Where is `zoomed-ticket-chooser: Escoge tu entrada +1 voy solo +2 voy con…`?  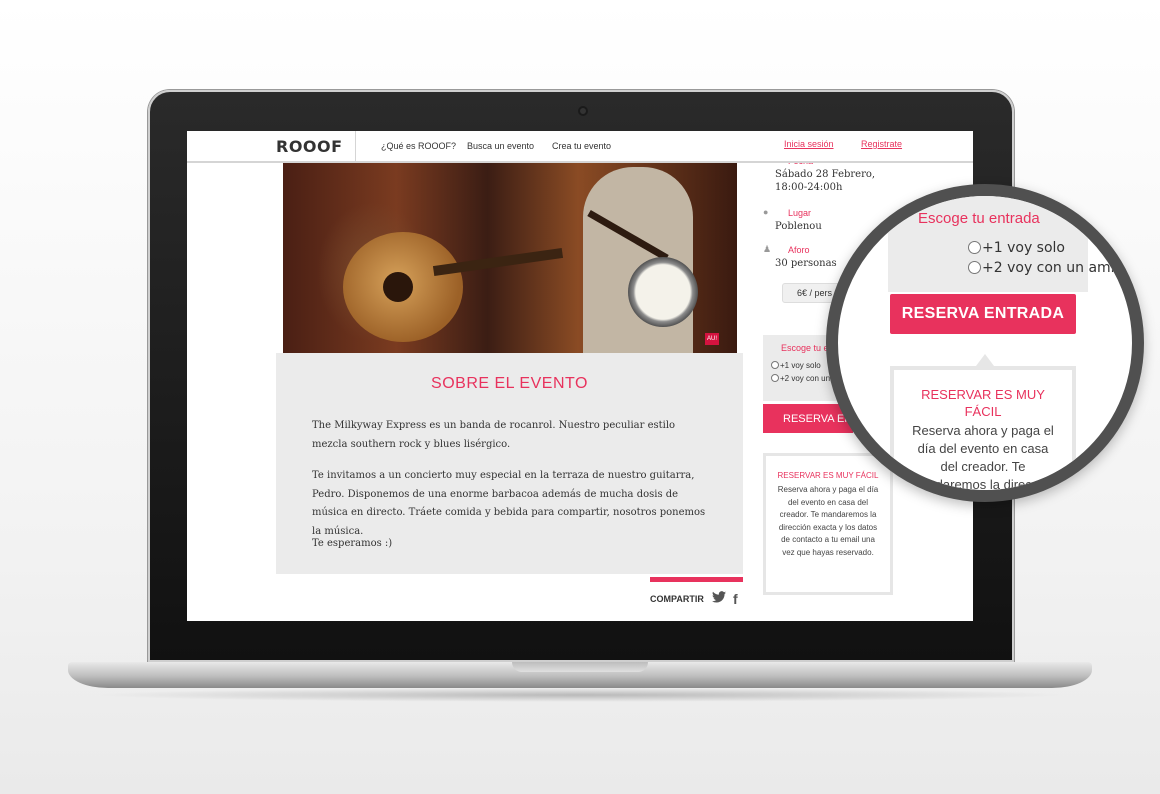 zoomed-ticket-chooser: Escoge tu entrada +1 voy solo +2 voy con… is located at coordinates (1010, 244).